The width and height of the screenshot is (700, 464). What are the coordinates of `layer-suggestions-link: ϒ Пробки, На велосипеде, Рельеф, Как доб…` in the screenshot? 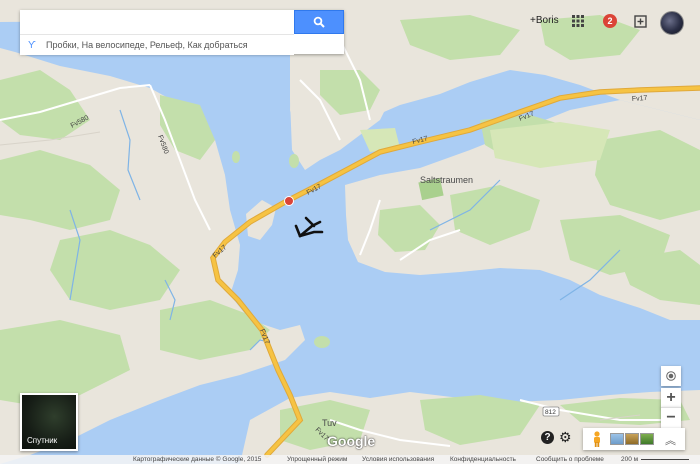 It's located at (157, 44).